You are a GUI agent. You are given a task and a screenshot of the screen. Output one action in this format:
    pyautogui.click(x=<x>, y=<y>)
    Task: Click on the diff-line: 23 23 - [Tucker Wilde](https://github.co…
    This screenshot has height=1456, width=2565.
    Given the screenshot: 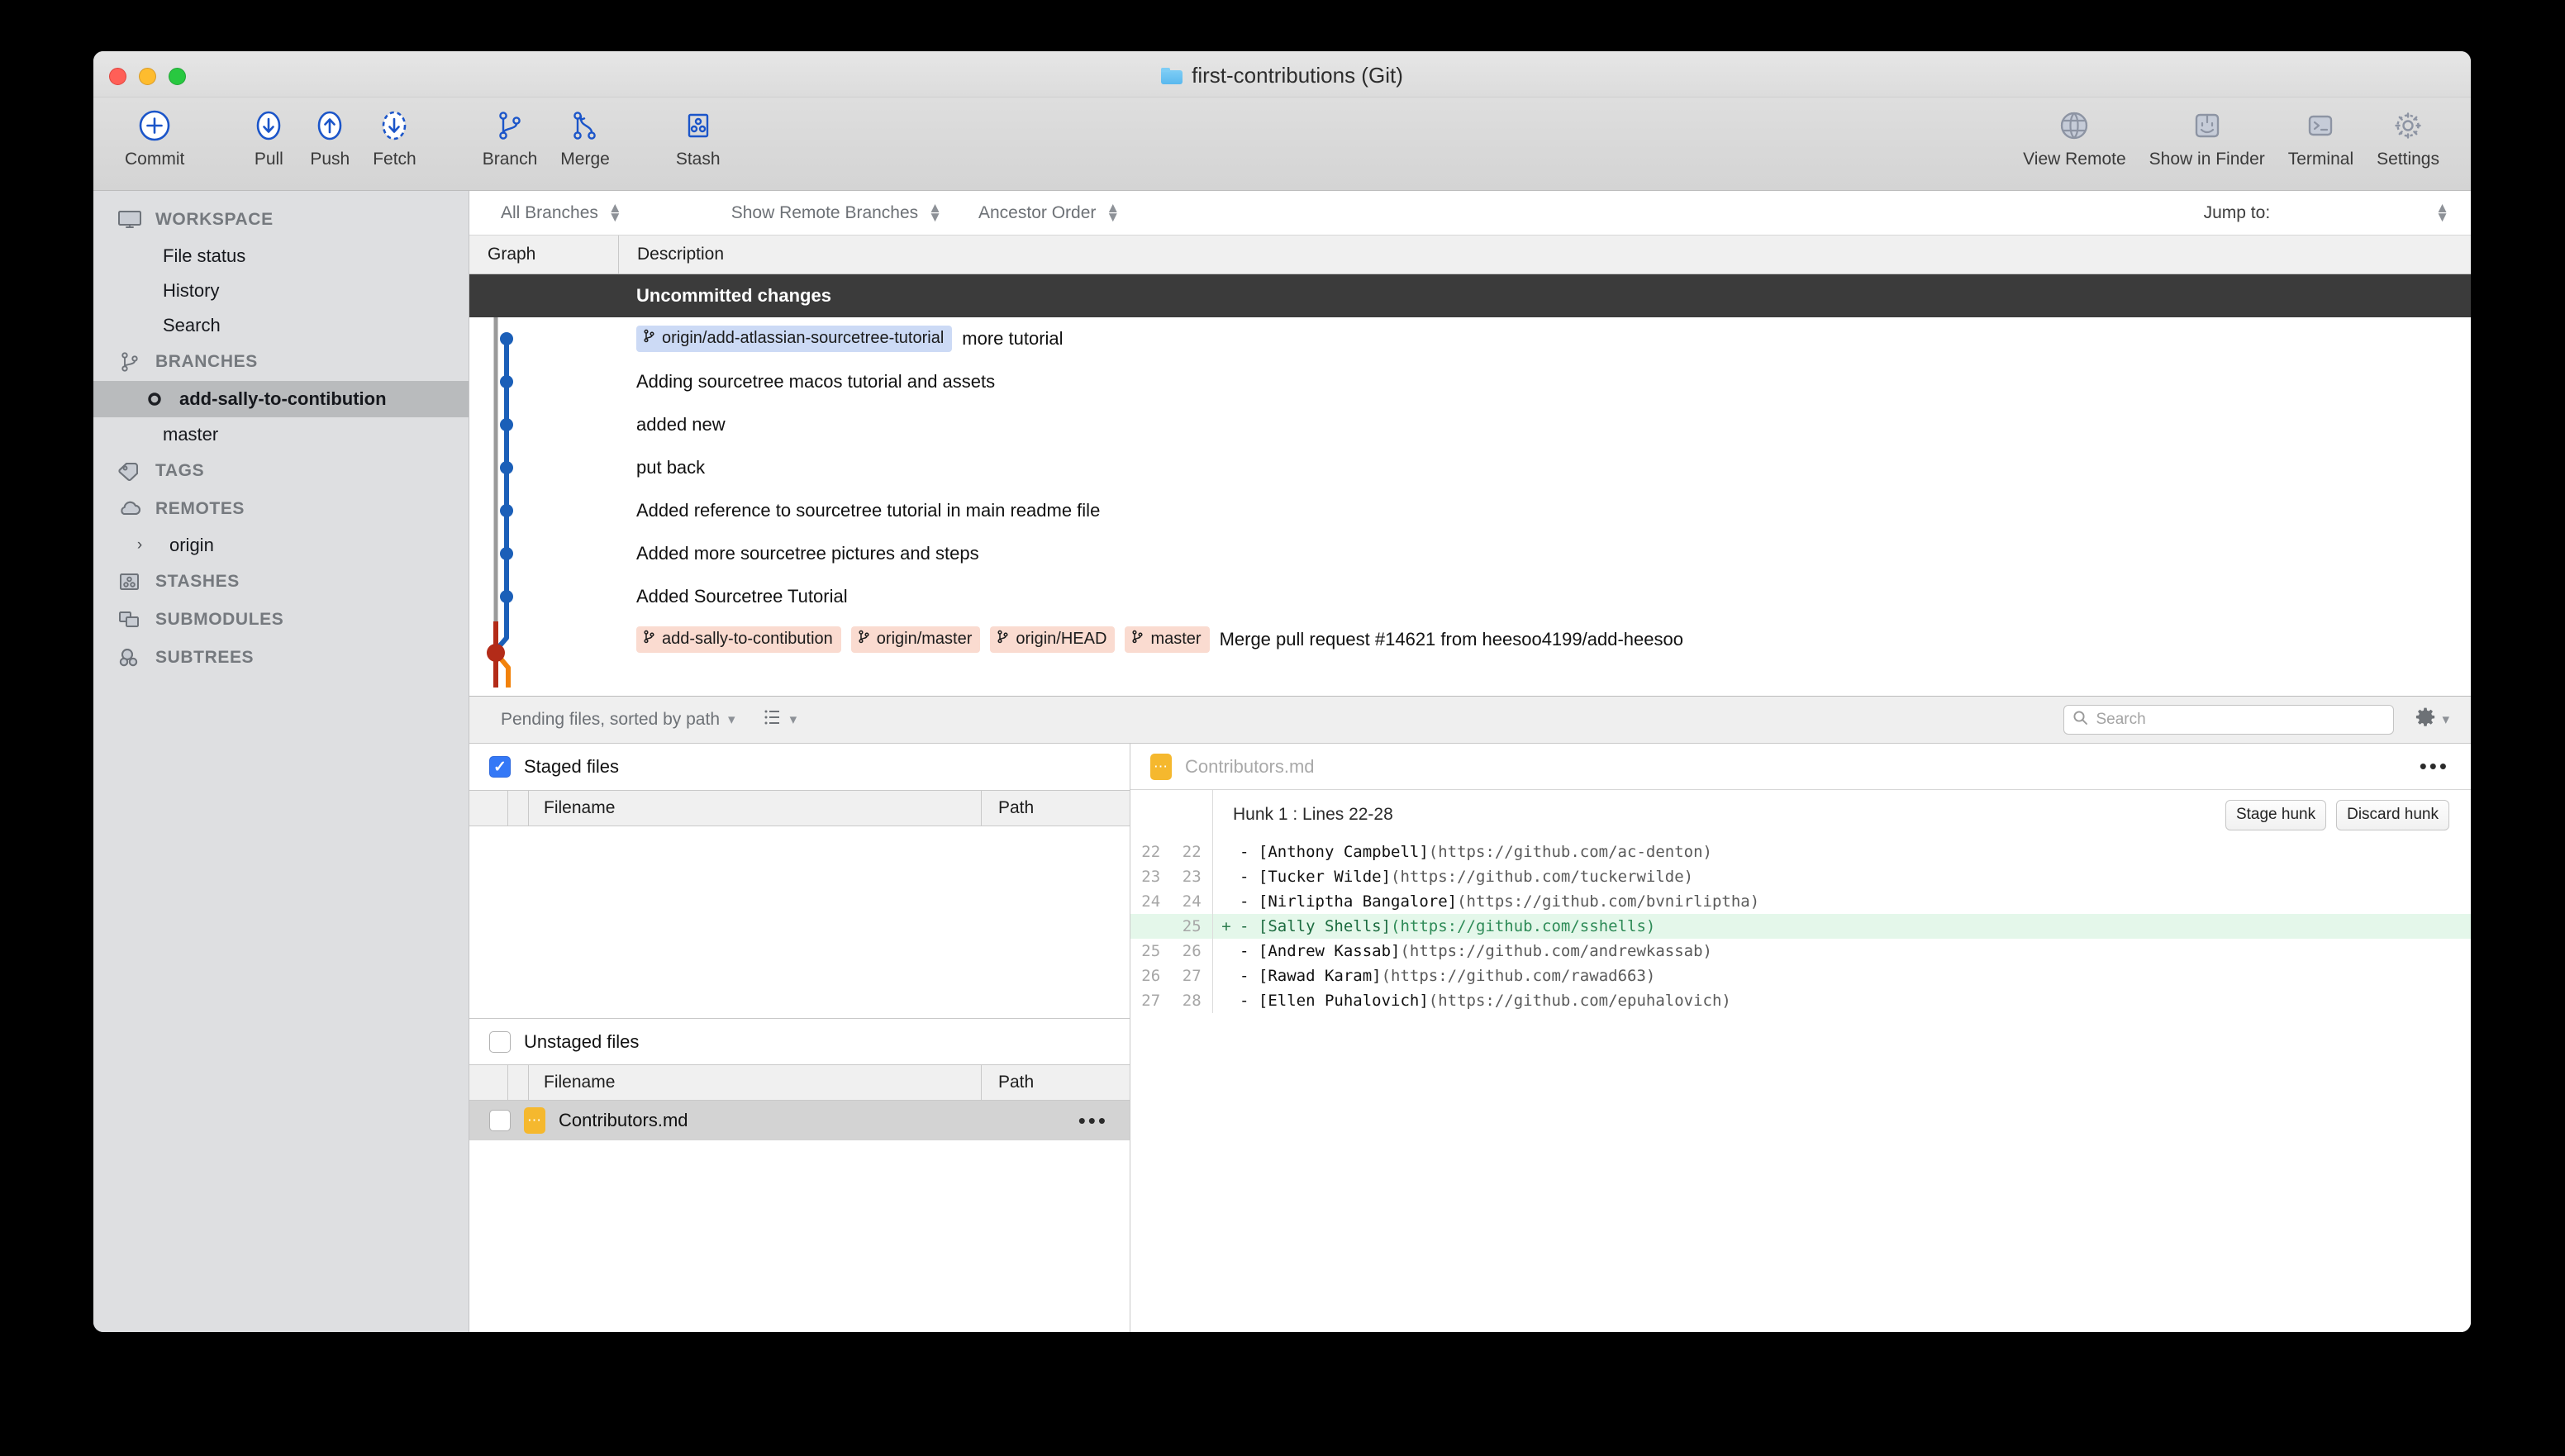 What is the action you would take?
    pyautogui.click(x=1801, y=876)
    